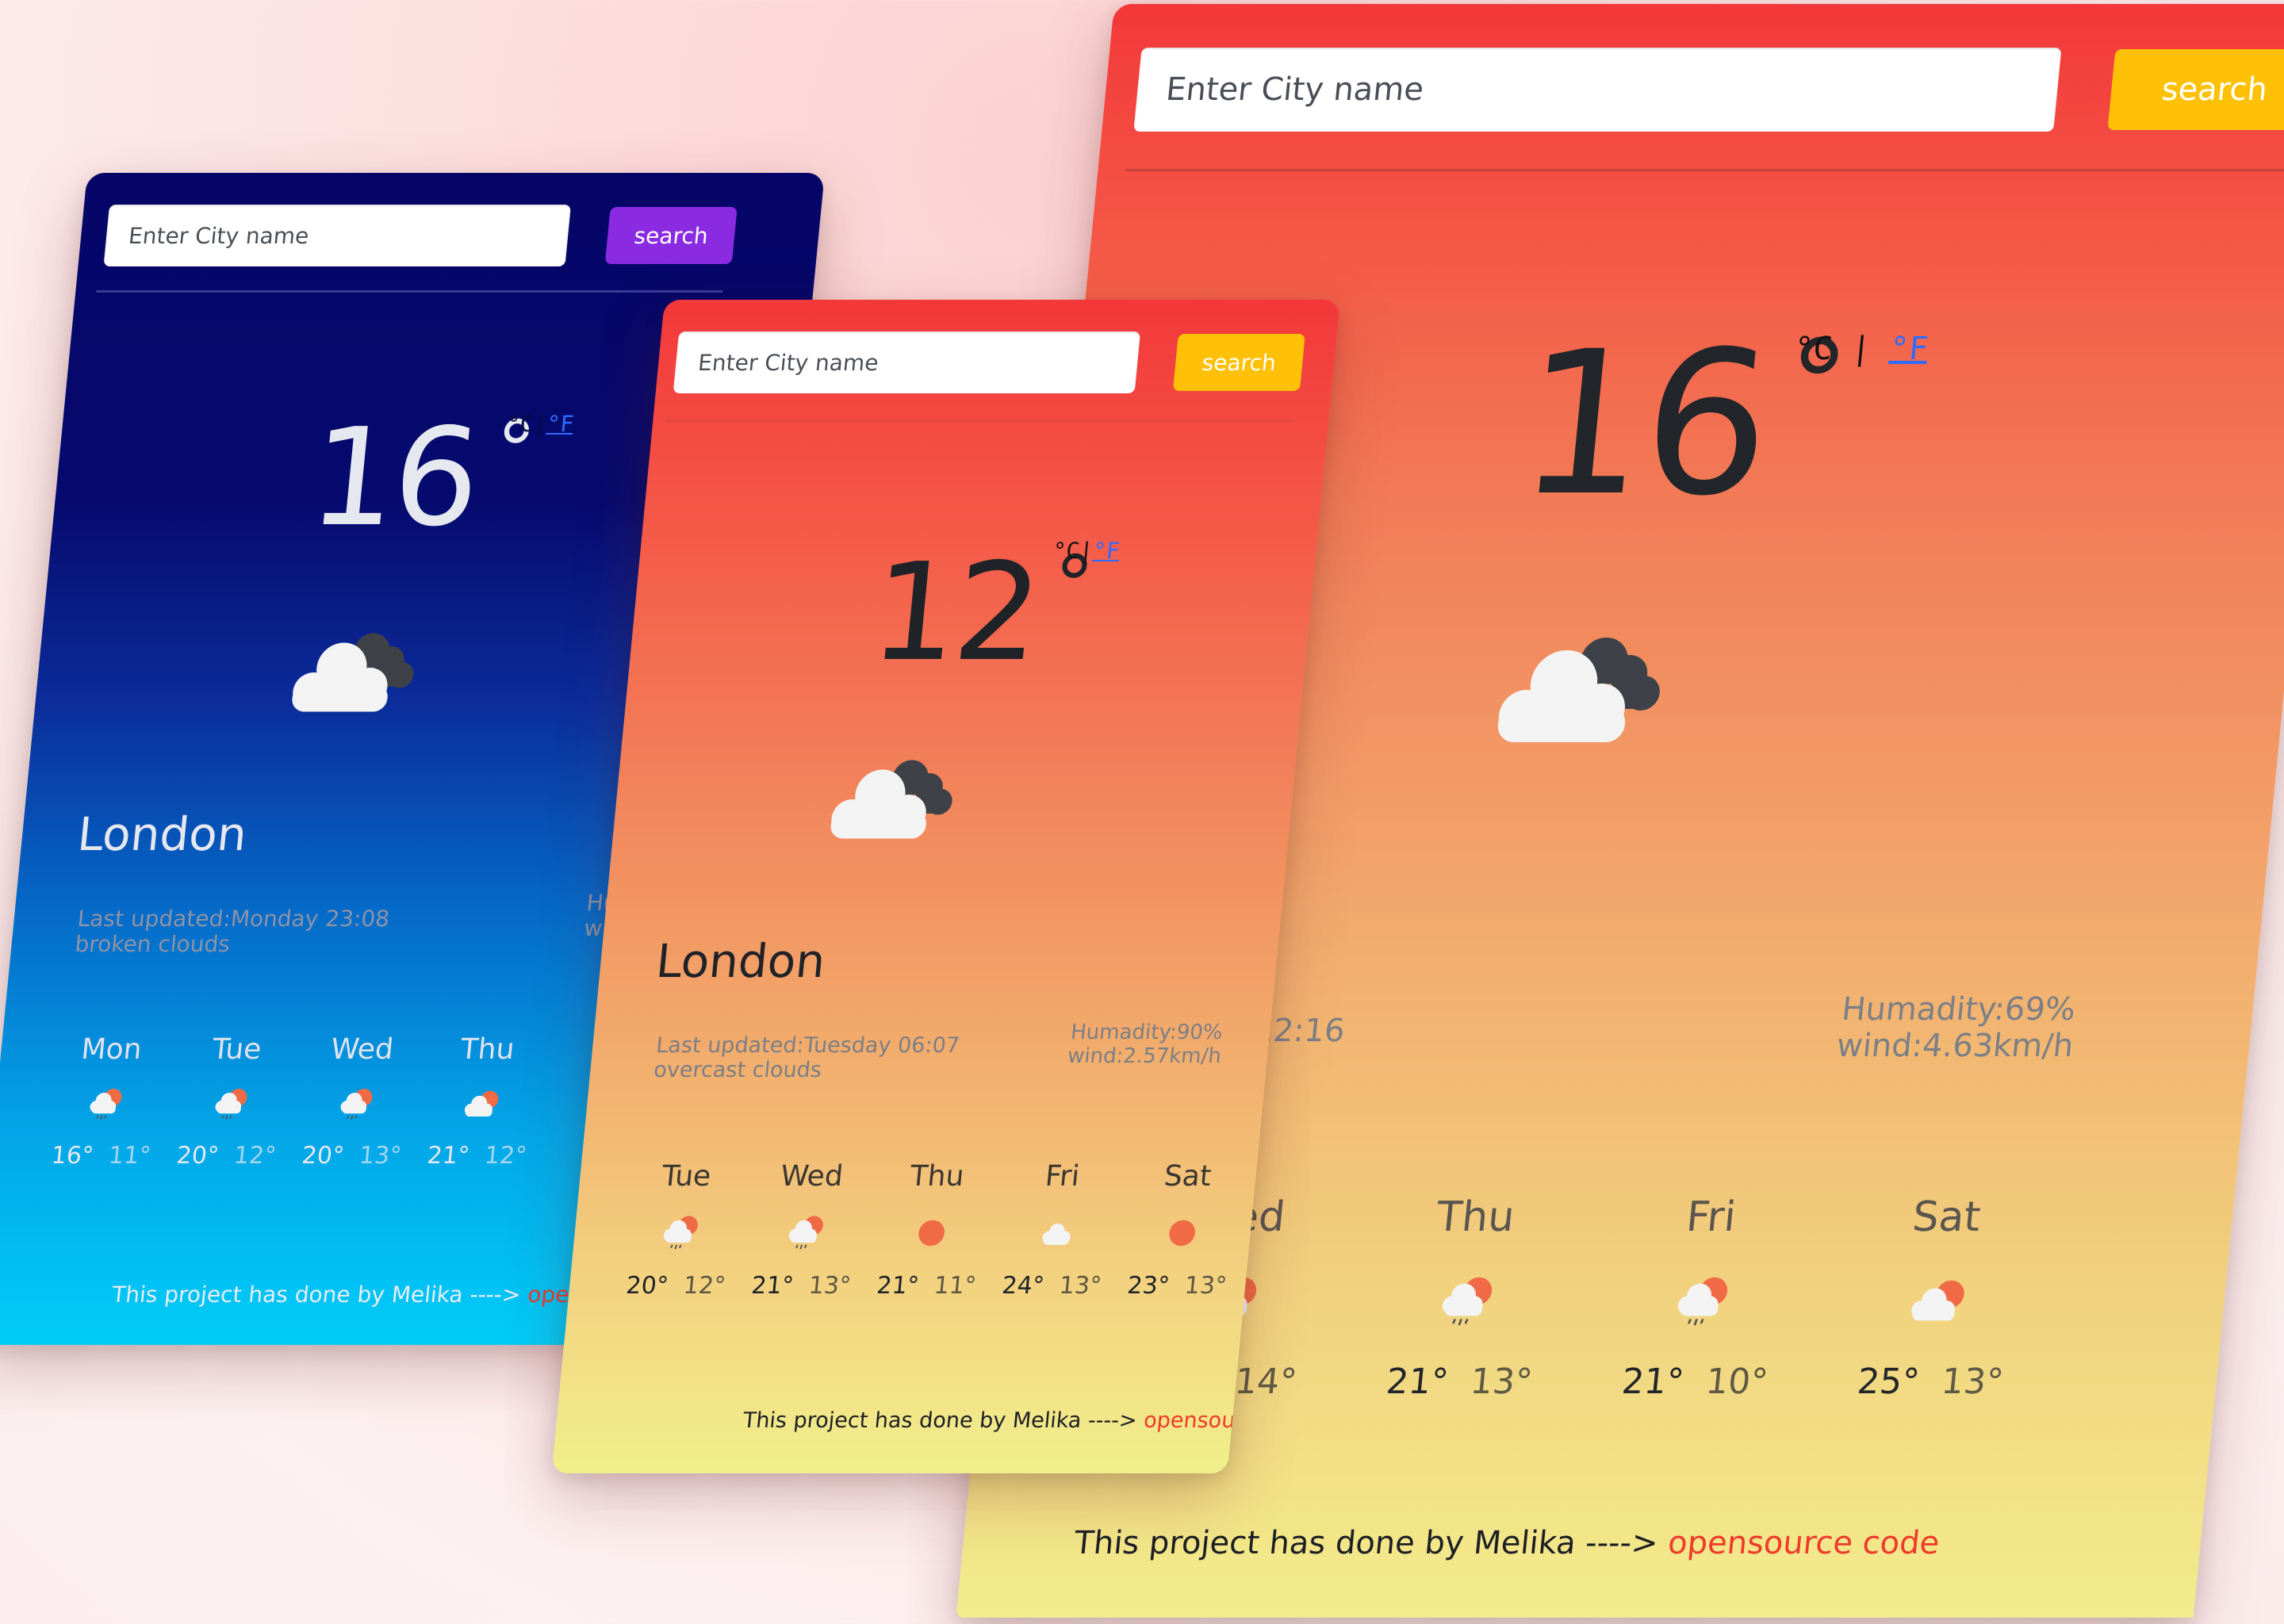 This screenshot has width=2284, height=1624. Describe the element at coordinates (1946, 1217) in the screenshot. I see `forecast-day-name: Sat` at that location.